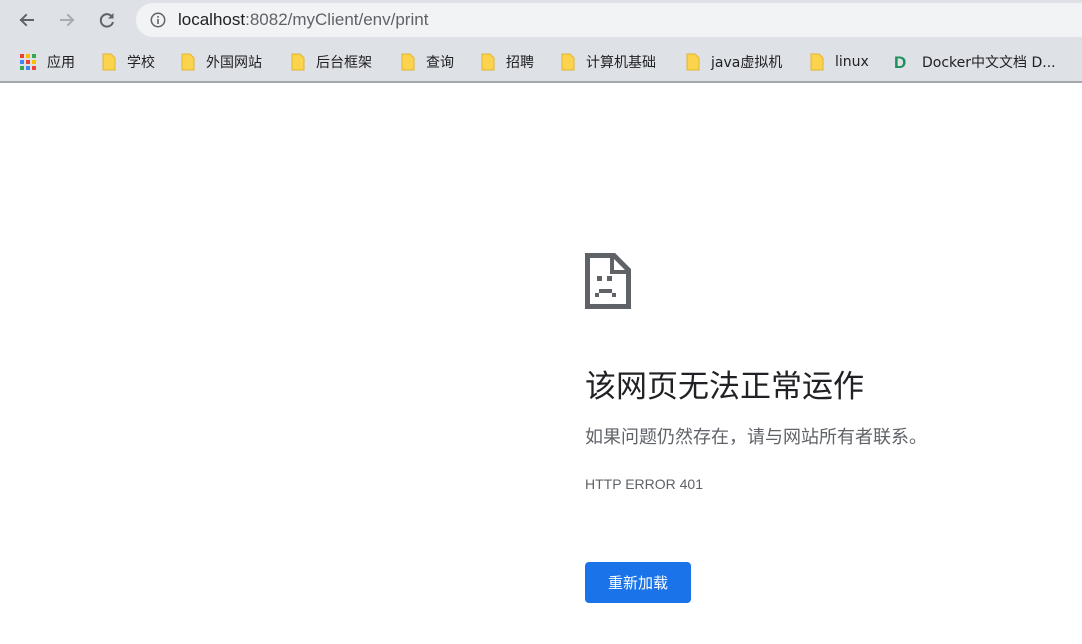 The image size is (1082, 644). I want to click on bookmark-folder-query: 查询, so click(427, 62).